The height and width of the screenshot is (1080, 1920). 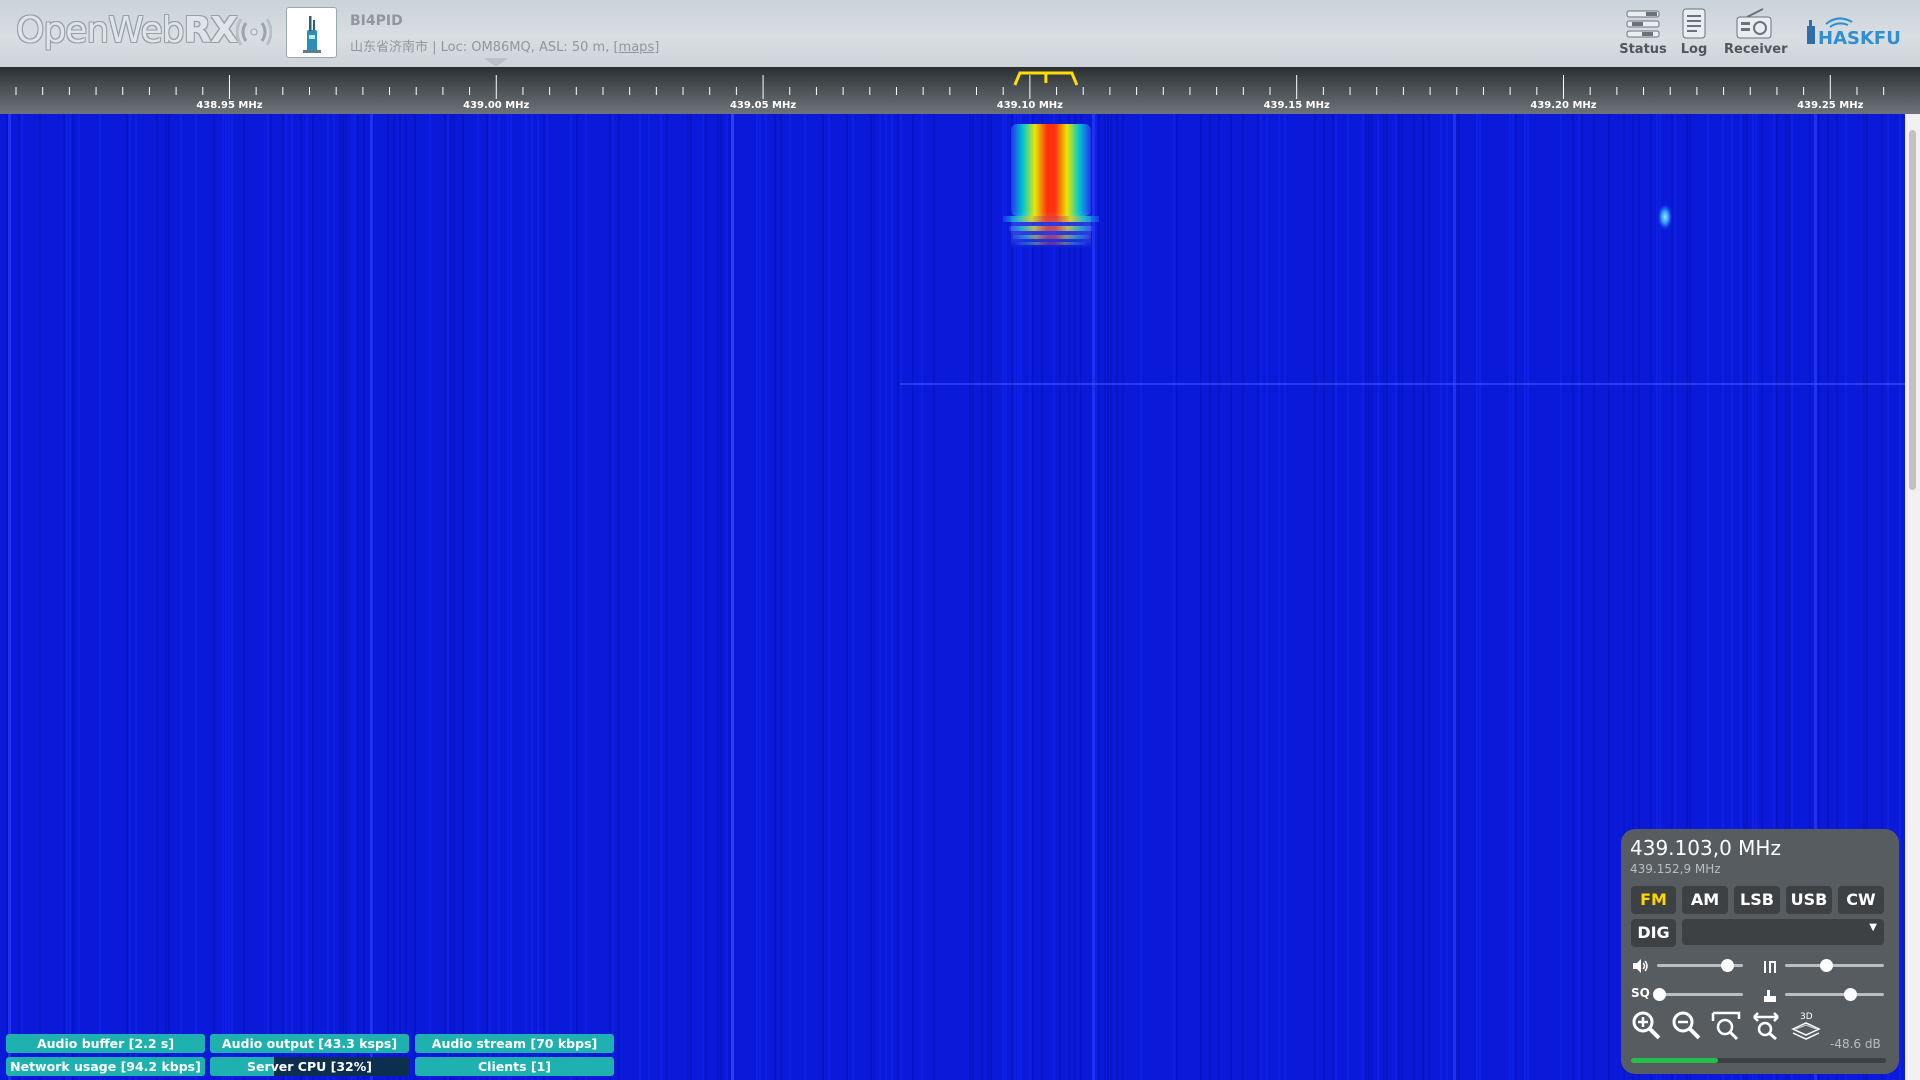 What do you see at coordinates (1770, 995) in the screenshot?
I see `waterfall-min-icon` at bounding box center [1770, 995].